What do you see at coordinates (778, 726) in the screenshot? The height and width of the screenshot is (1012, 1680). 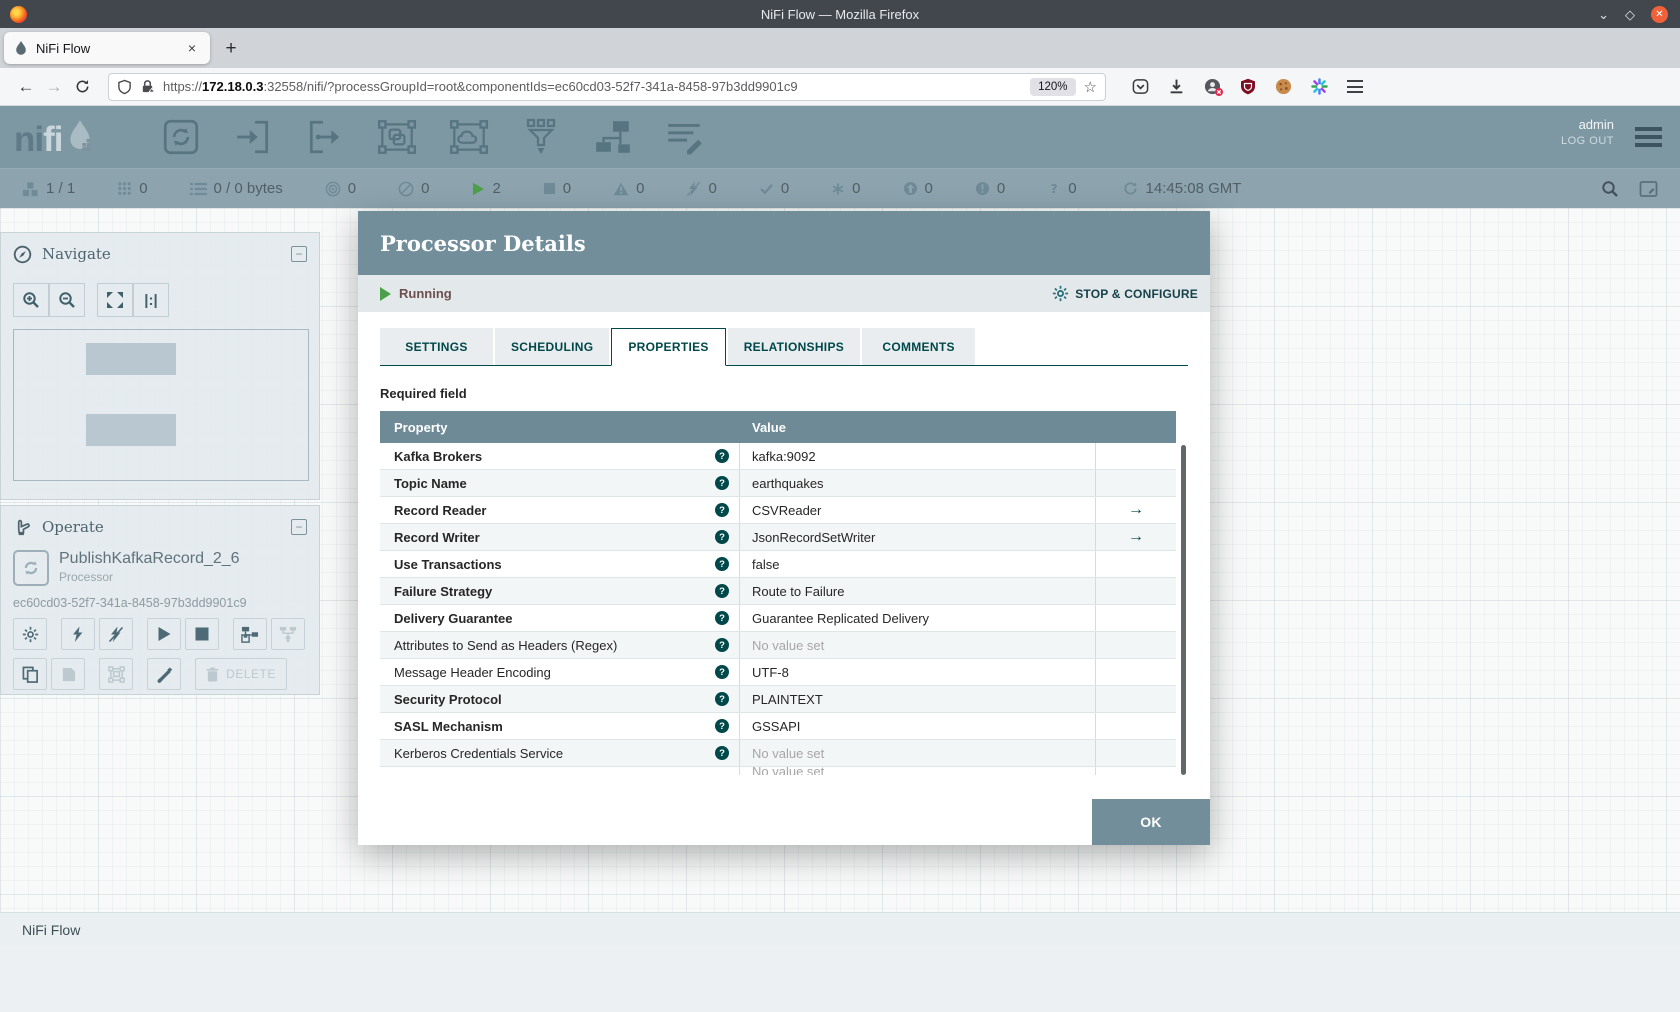 I see `property-row: SASL Mechanism? GSSAPI` at bounding box center [778, 726].